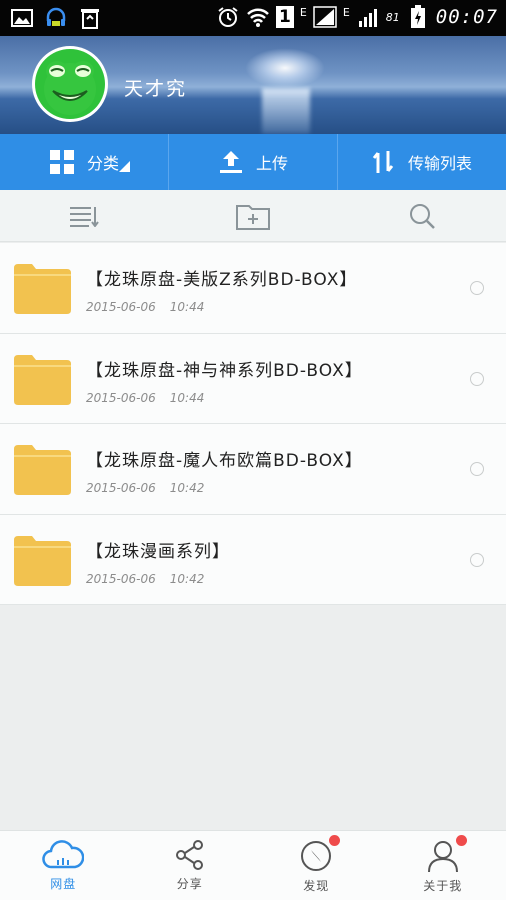  Describe the element at coordinates (102, 163) in the screenshot. I see `category-label: 分类` at that location.